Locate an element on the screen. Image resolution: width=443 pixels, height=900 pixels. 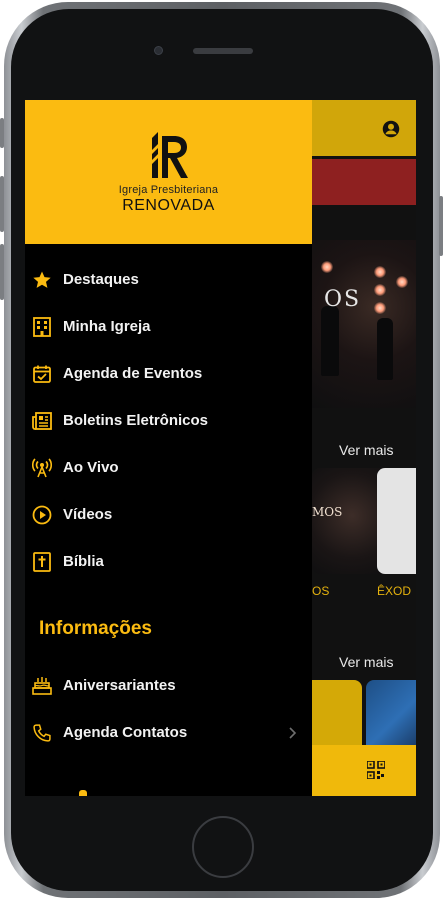
menu-item-biblia: Bíblia is located at coordinates (168, 561).